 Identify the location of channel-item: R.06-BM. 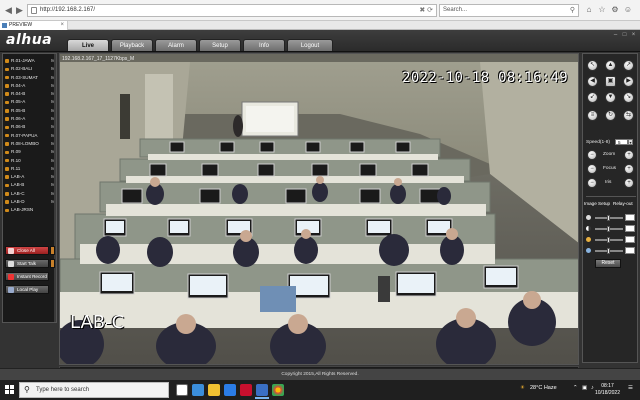
(30, 127).